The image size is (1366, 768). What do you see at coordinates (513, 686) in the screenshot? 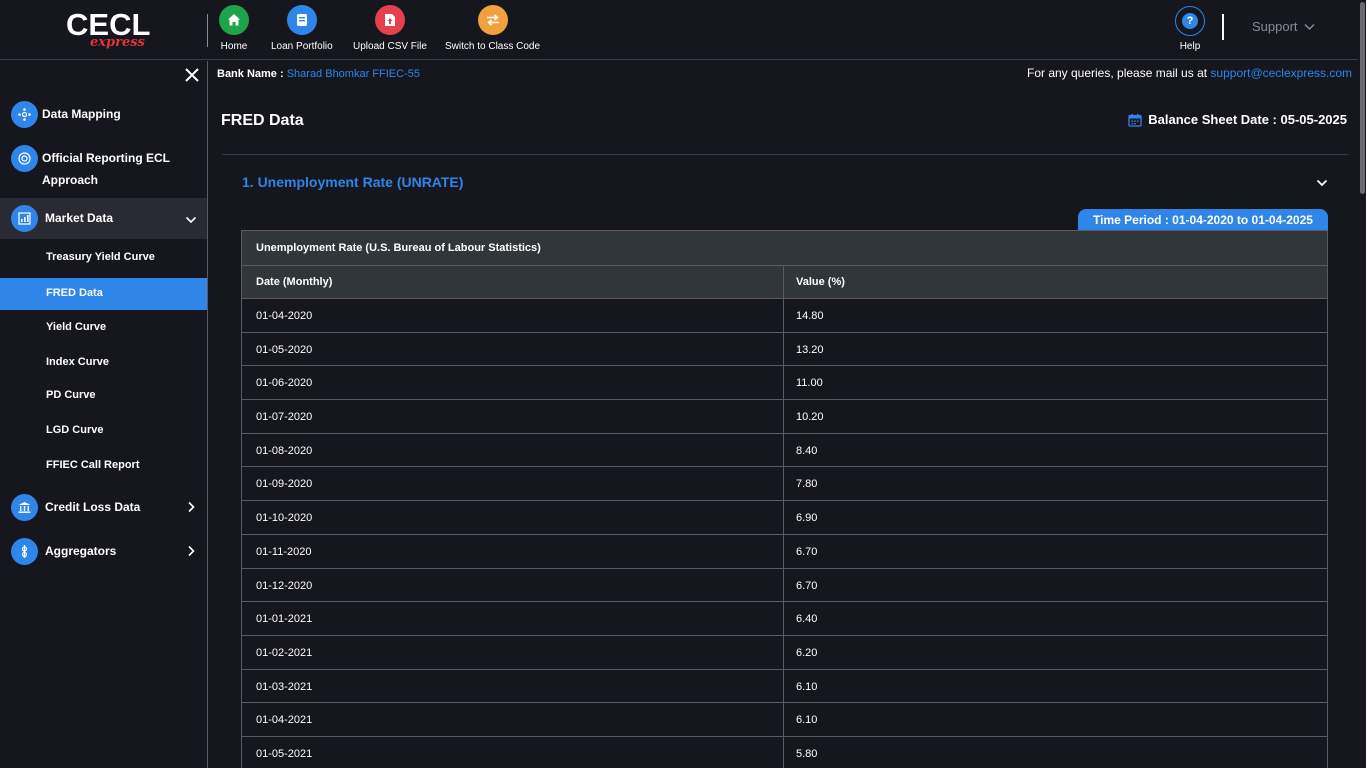
I see `cell-date: 01-03-2021` at bounding box center [513, 686].